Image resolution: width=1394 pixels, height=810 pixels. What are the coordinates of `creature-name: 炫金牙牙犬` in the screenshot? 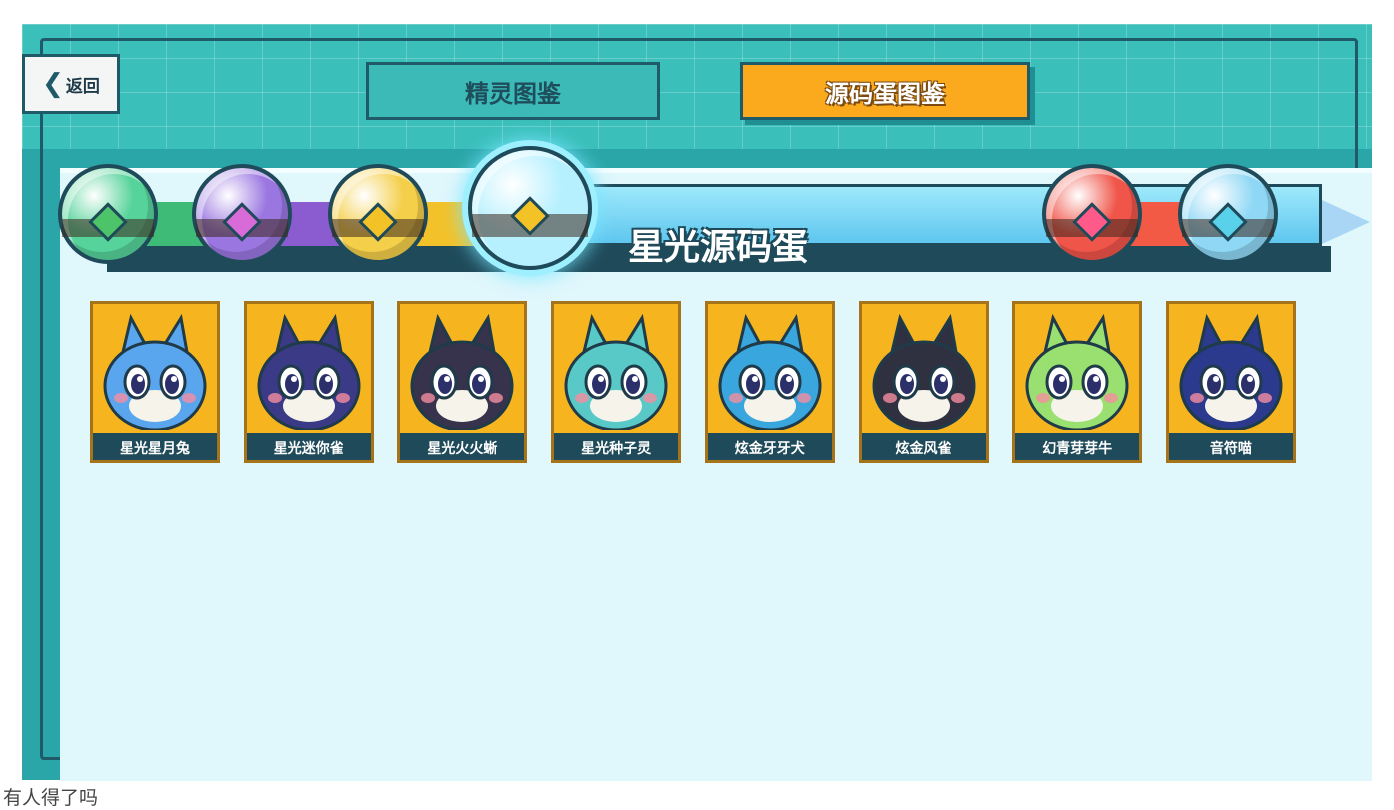 It's located at (769, 446).